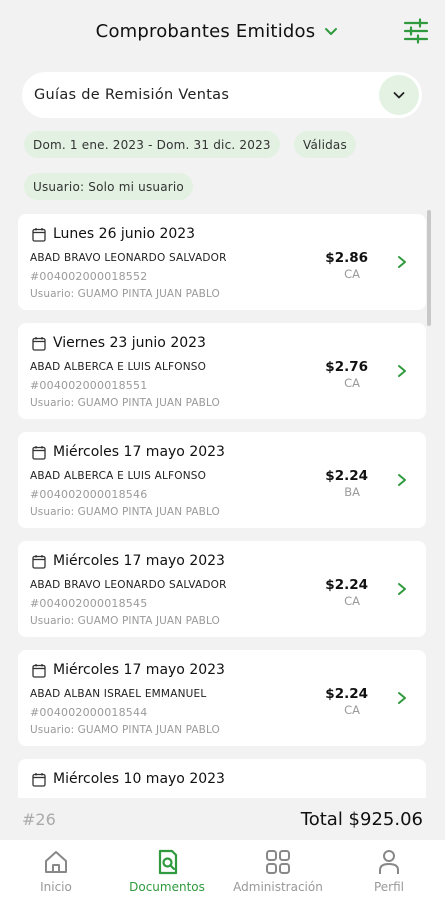 This screenshot has width=445, height=900. I want to click on user-filter-chip: Usuario: Solo mi usuario, so click(108, 186).